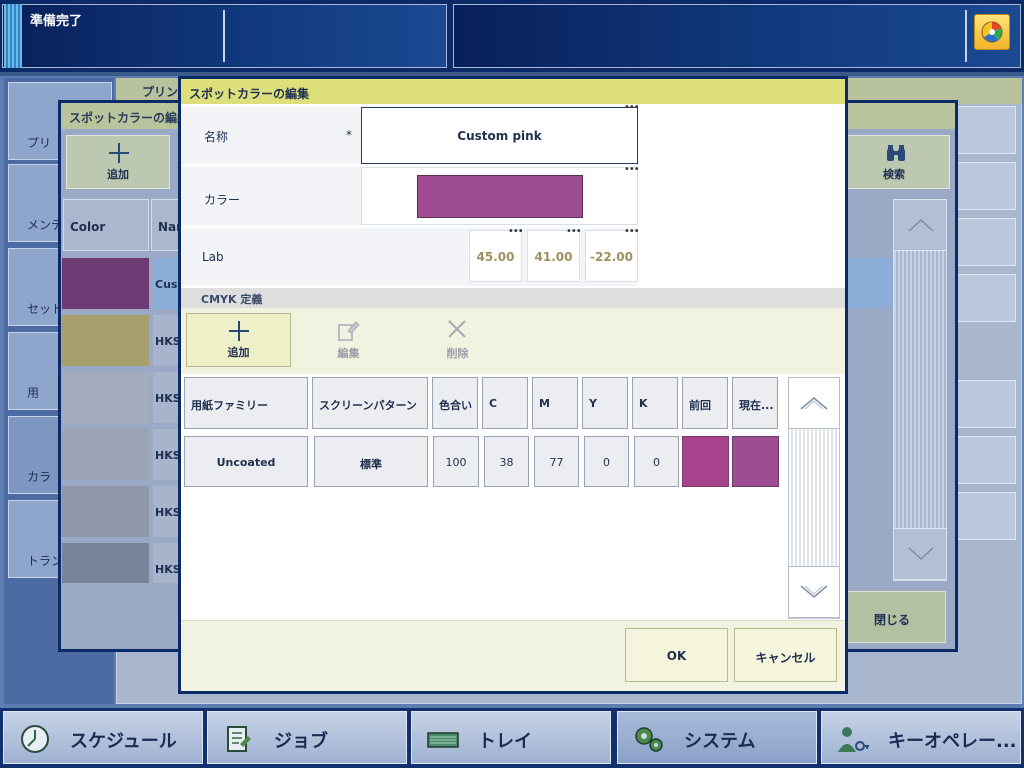 This screenshot has height=768, width=1024. Describe the element at coordinates (513, 298) in the screenshot. I see `cmyk-section-header: CMYK 定義` at that location.